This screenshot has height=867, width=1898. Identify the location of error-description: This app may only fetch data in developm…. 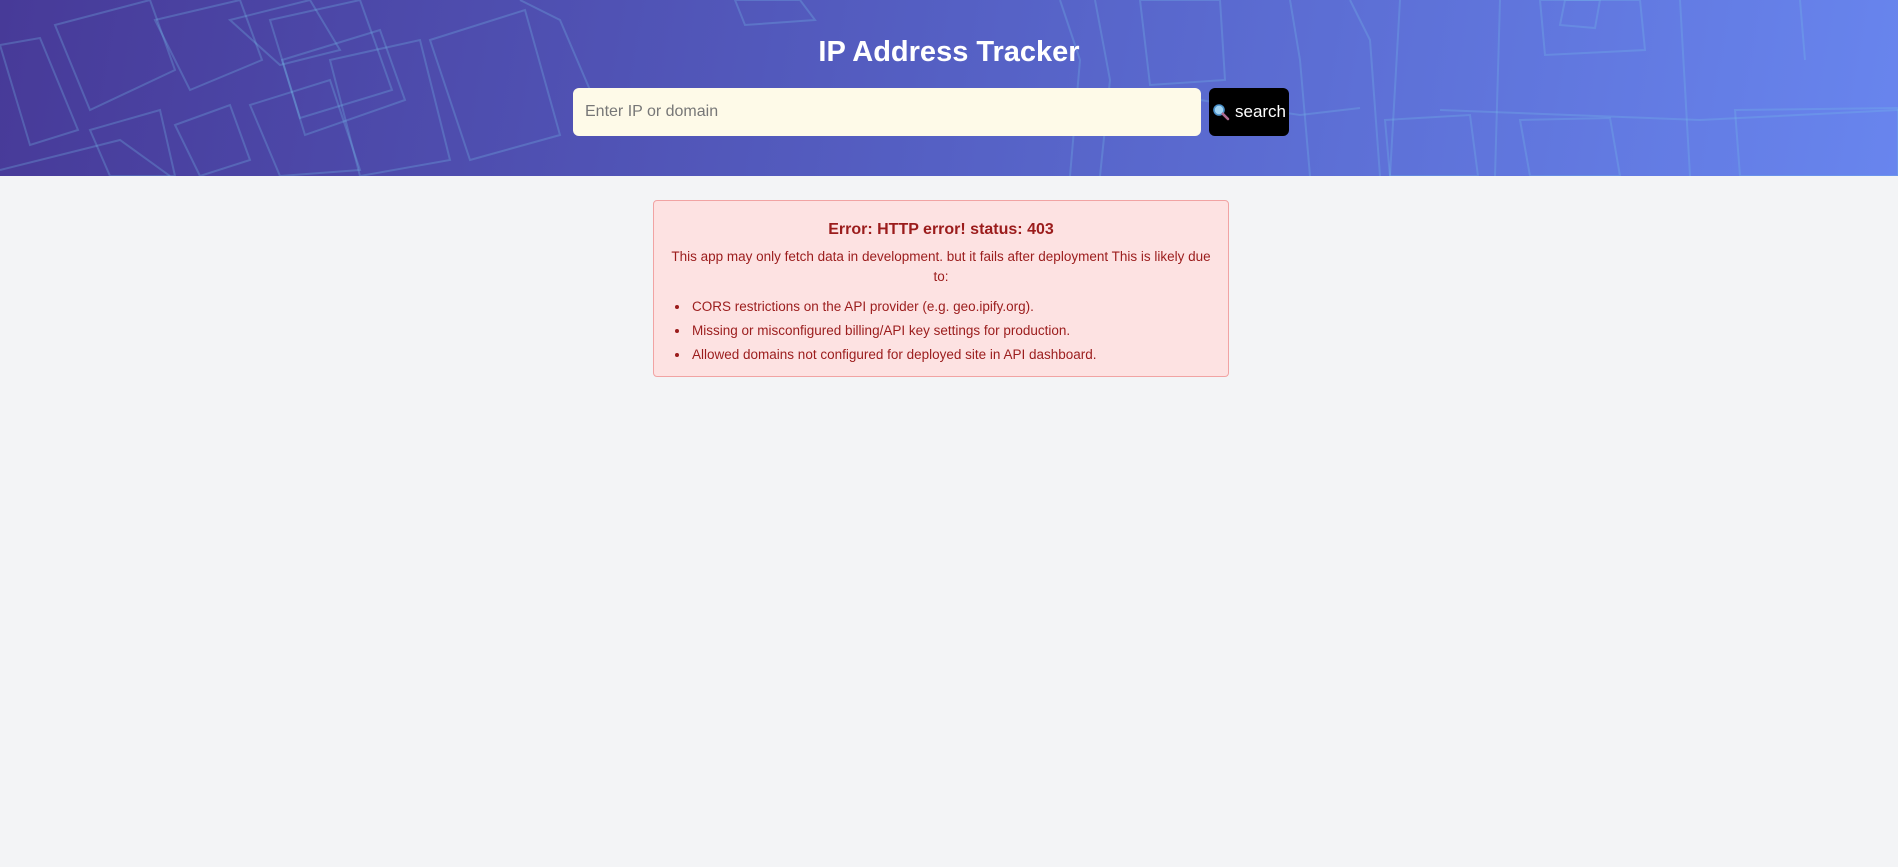
(941, 266).